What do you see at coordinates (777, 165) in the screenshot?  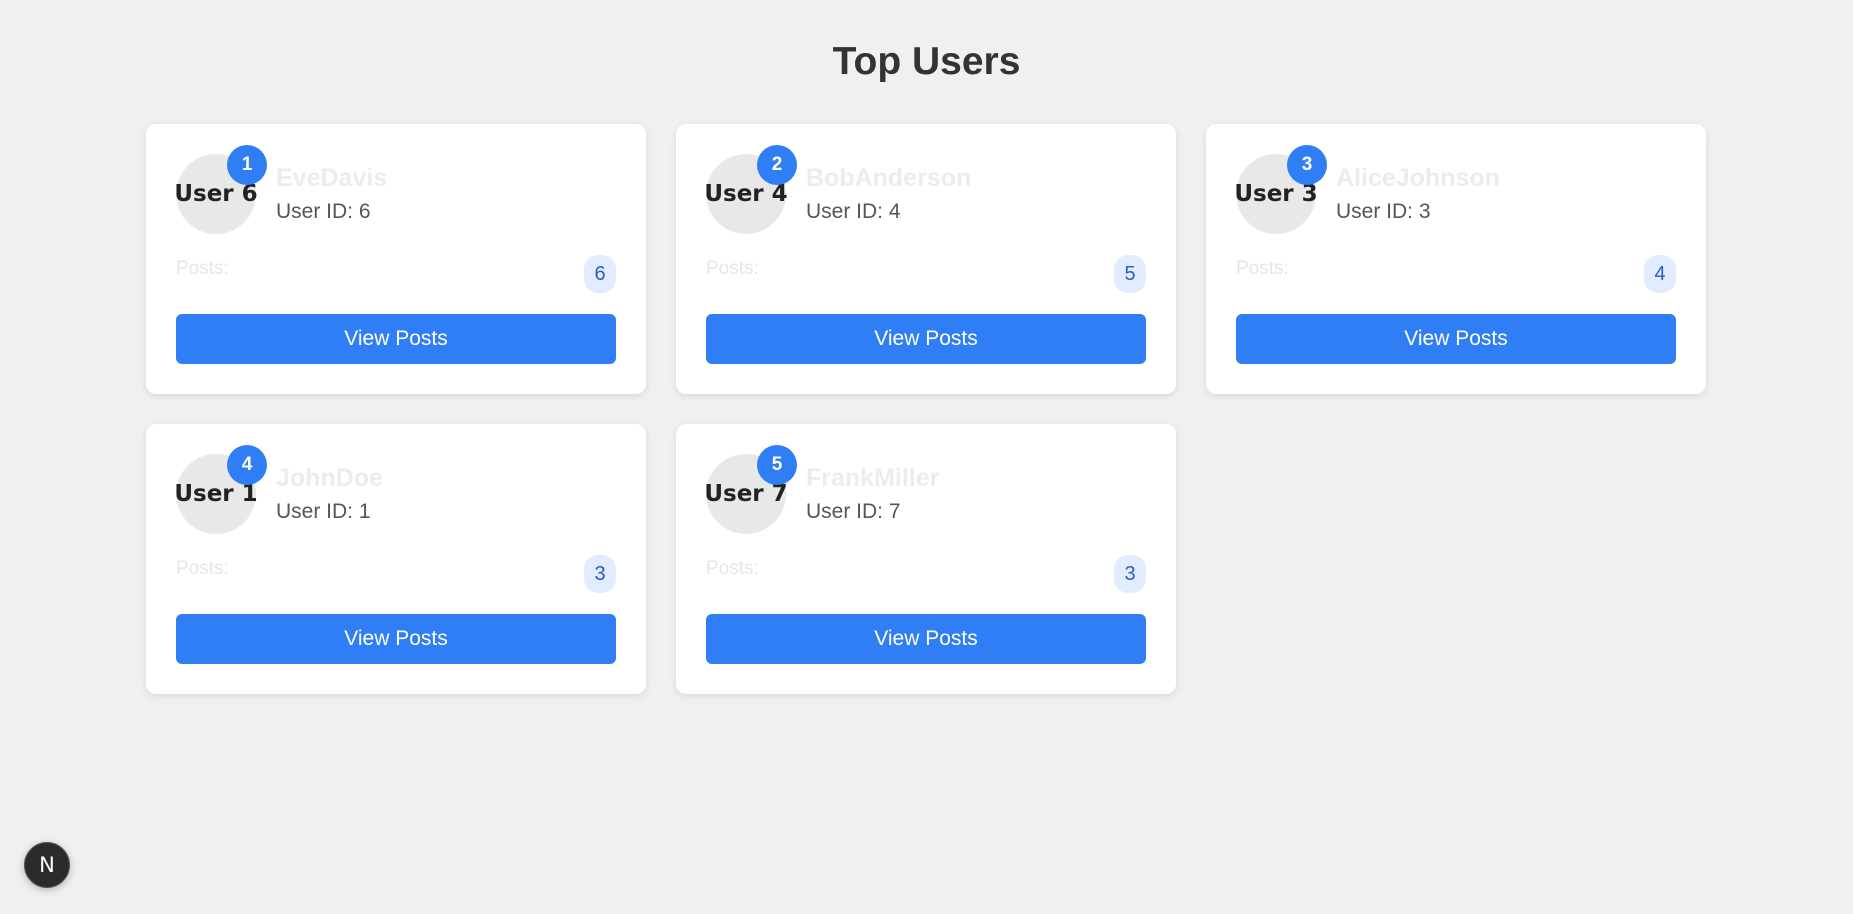 I see `rank-badge: 2` at bounding box center [777, 165].